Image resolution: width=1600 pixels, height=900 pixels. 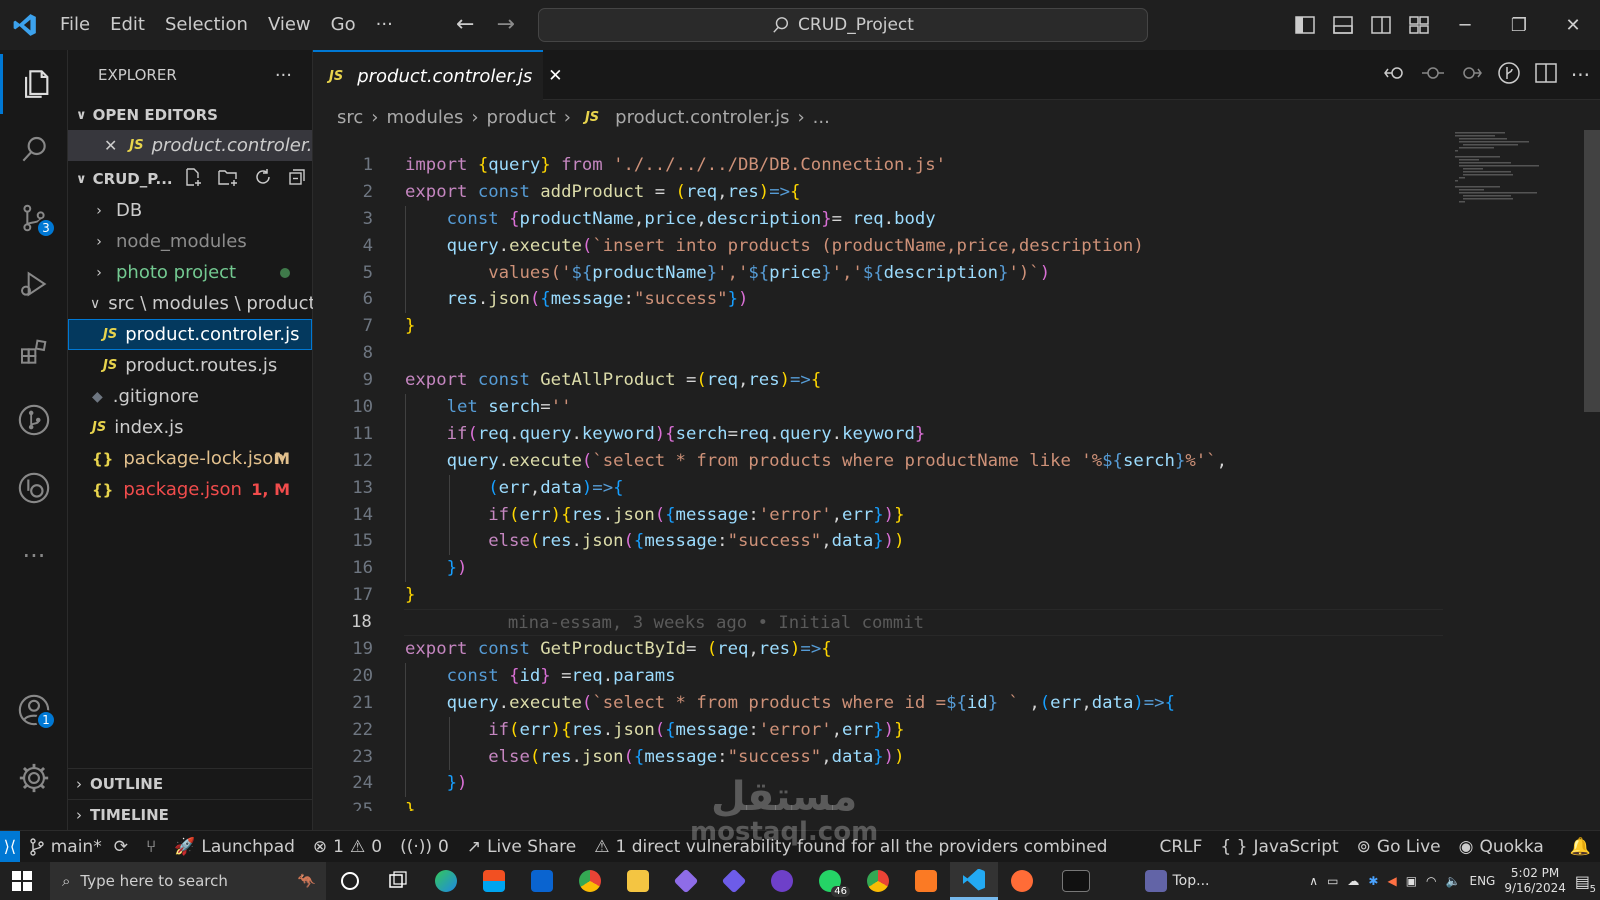 What do you see at coordinates (110, 145) in the screenshot?
I see `close-icon: ✕` at bounding box center [110, 145].